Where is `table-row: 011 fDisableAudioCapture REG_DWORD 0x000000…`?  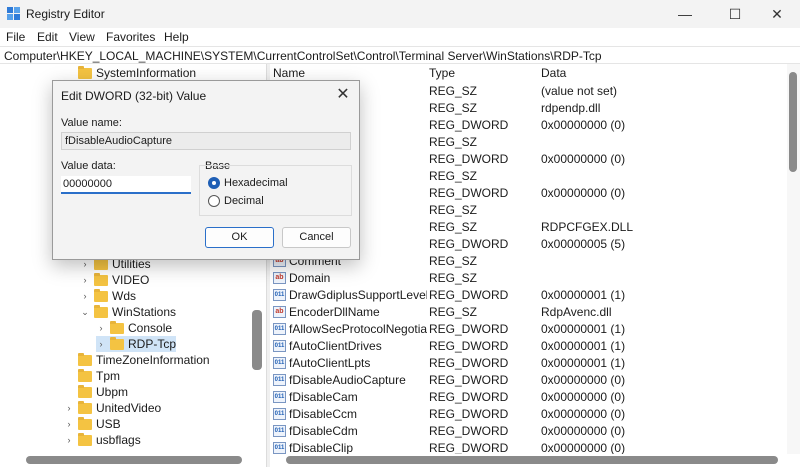 table-row: 011 fDisableAudioCapture REG_DWORD 0x000000… is located at coordinates (530, 380).